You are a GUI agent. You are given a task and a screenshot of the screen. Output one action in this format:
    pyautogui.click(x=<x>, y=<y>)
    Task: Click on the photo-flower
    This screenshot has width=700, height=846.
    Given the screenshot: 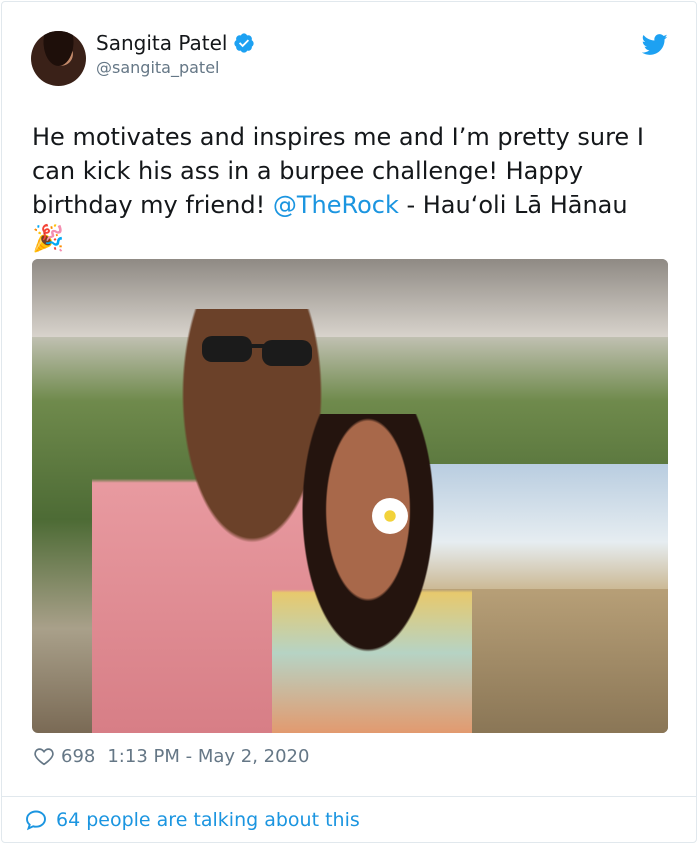 What is the action you would take?
    pyautogui.click(x=390, y=516)
    